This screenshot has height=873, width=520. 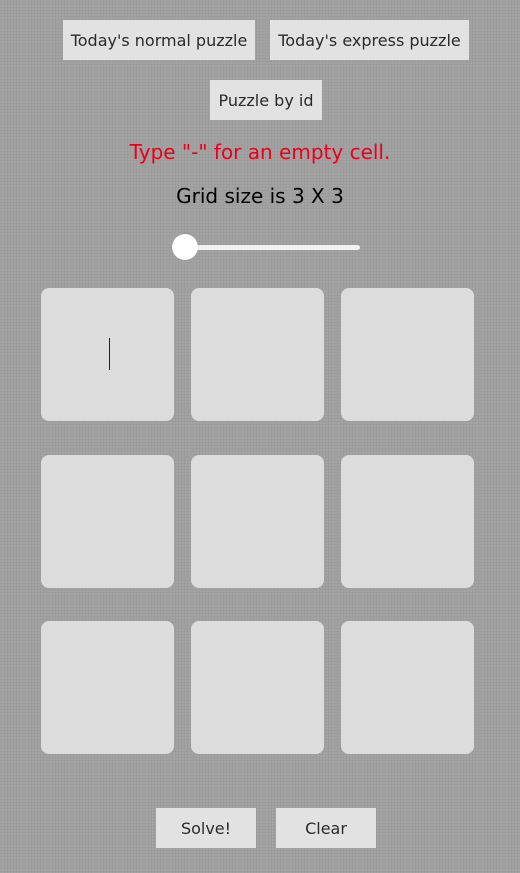 I want to click on slider-thumb, so click(x=185, y=247).